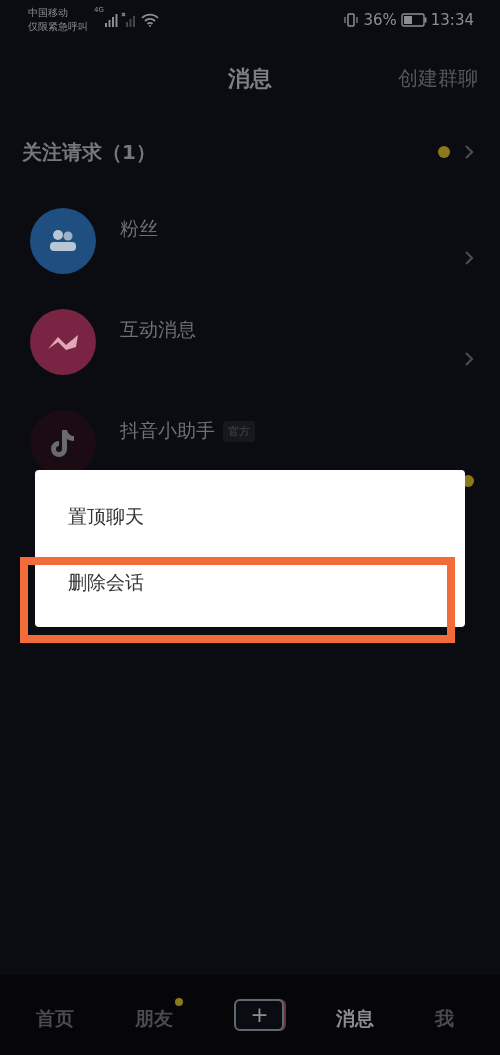 The width and height of the screenshot is (500, 1055). Describe the element at coordinates (230, 152) in the screenshot. I see `follow-requests-link: 关注请求（1）` at that location.